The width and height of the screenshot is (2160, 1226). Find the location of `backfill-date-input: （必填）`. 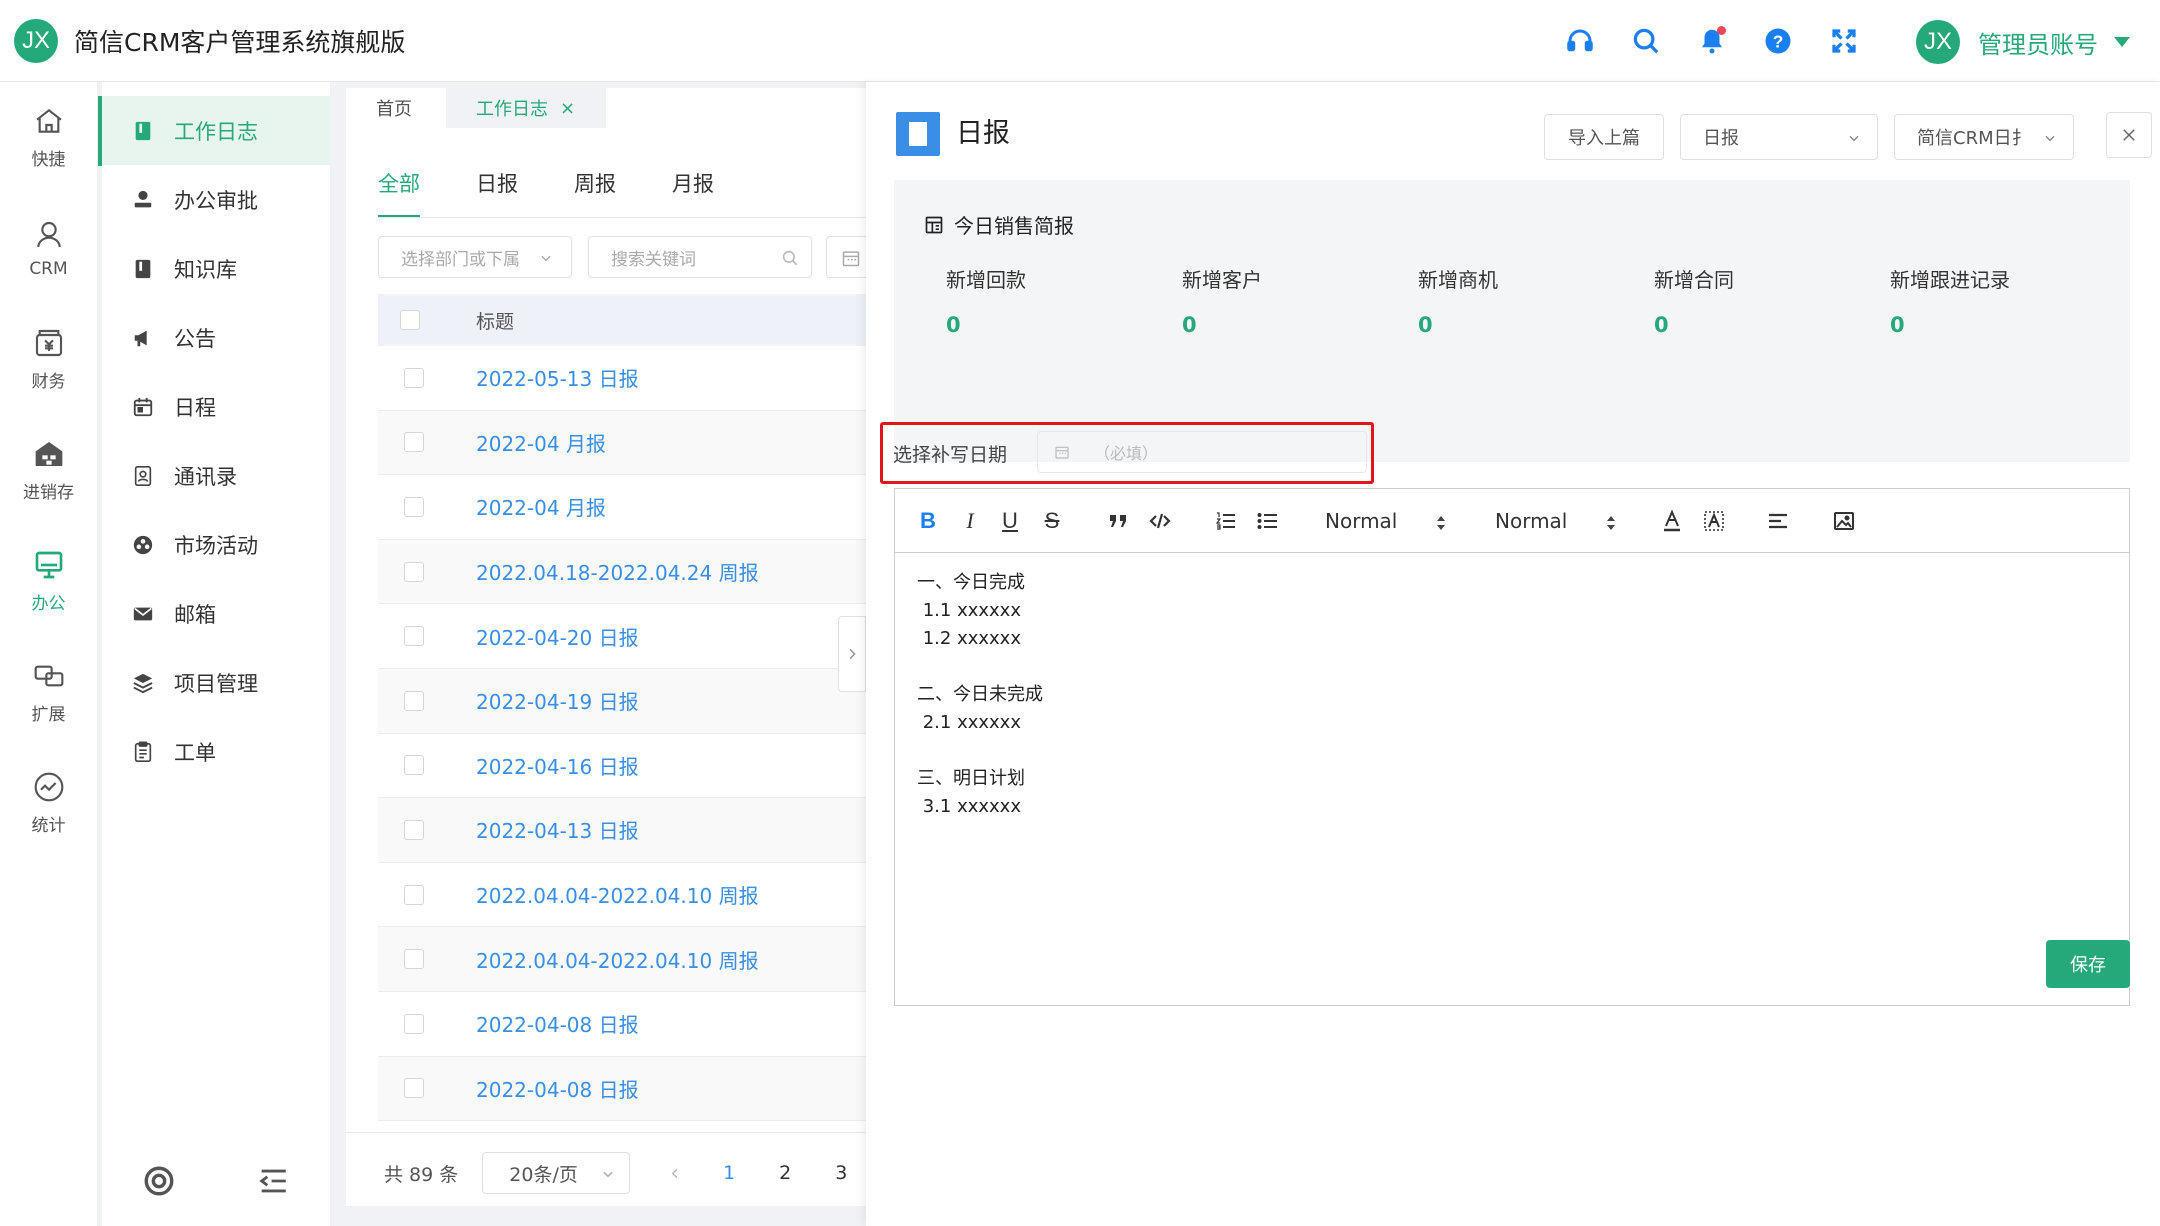

backfill-date-input: （必填） is located at coordinates (1202, 452).